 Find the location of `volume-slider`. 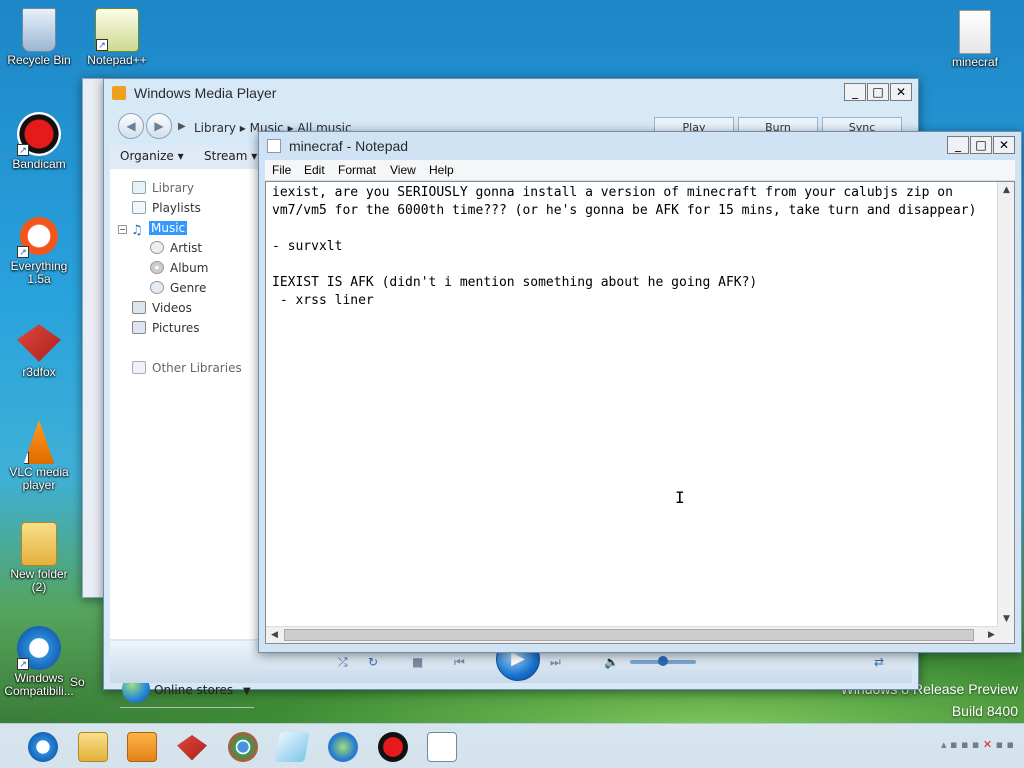

volume-slider is located at coordinates (663, 661).